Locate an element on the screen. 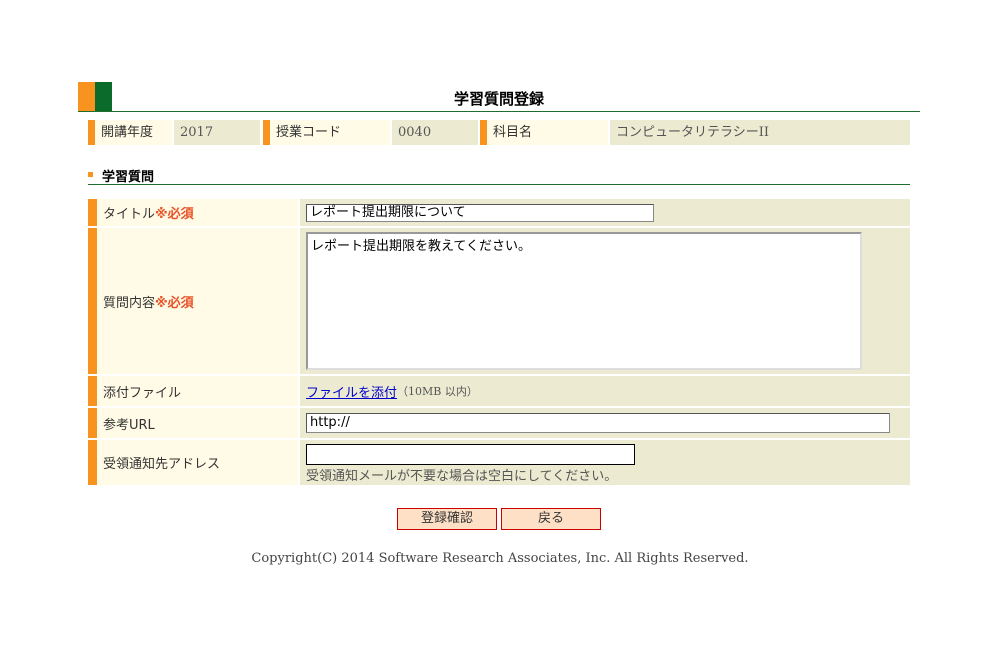  section-title: 学習質問 is located at coordinates (128, 177).